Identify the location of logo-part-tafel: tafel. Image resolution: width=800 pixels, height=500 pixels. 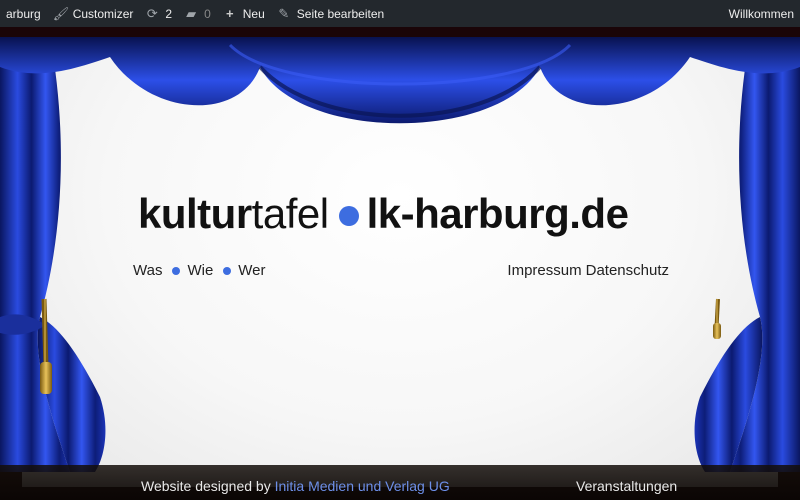
(290, 213).